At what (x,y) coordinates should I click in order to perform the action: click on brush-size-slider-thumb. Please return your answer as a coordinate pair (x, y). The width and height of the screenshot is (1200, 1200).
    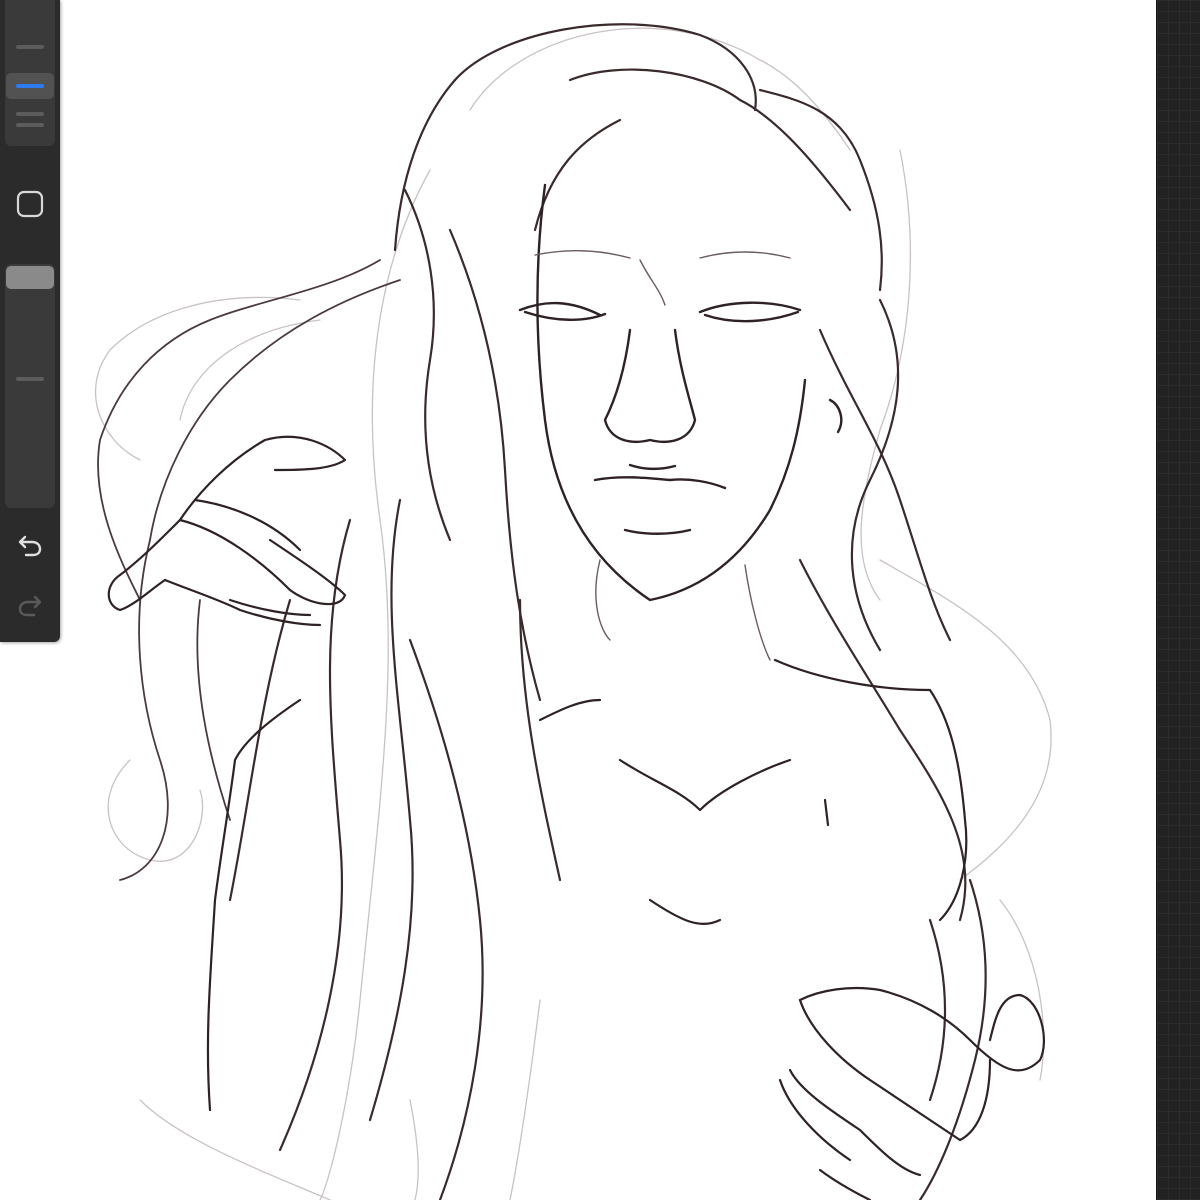
    Looking at the image, I should click on (30, 86).